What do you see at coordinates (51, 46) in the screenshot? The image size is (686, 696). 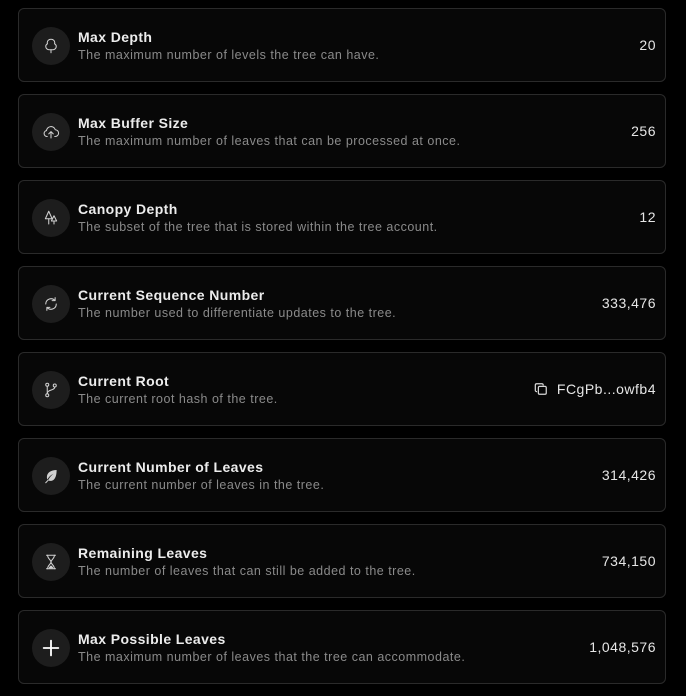 I see `tree-icon` at bounding box center [51, 46].